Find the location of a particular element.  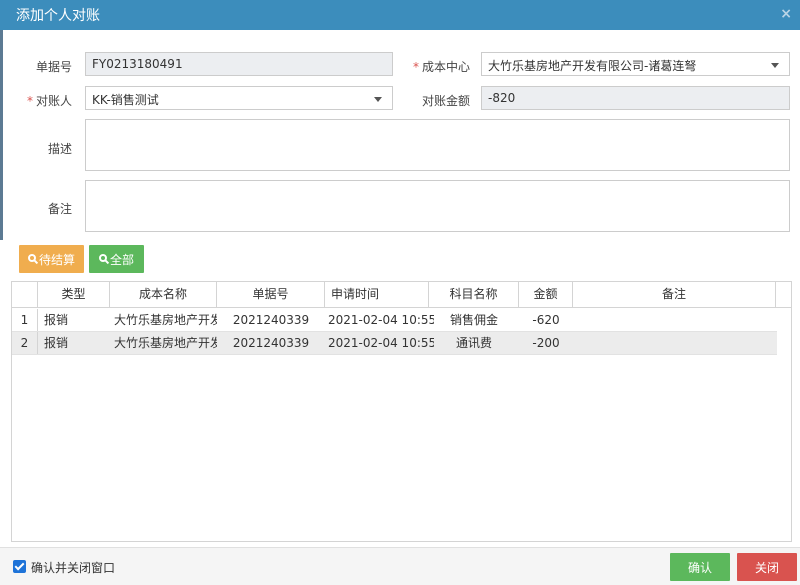

cost-center-label: * 成本中心 is located at coordinates (435, 66).